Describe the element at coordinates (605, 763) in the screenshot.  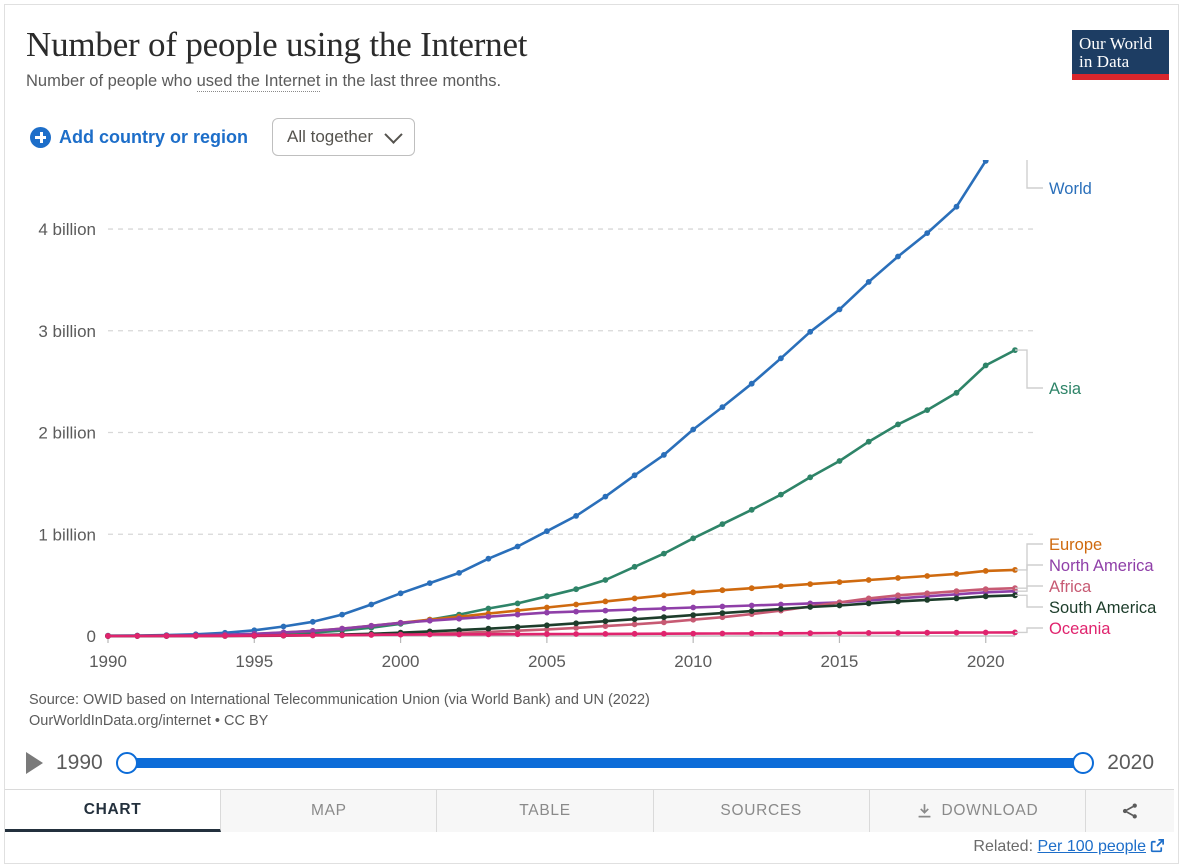
I see `timeline-slider` at that location.